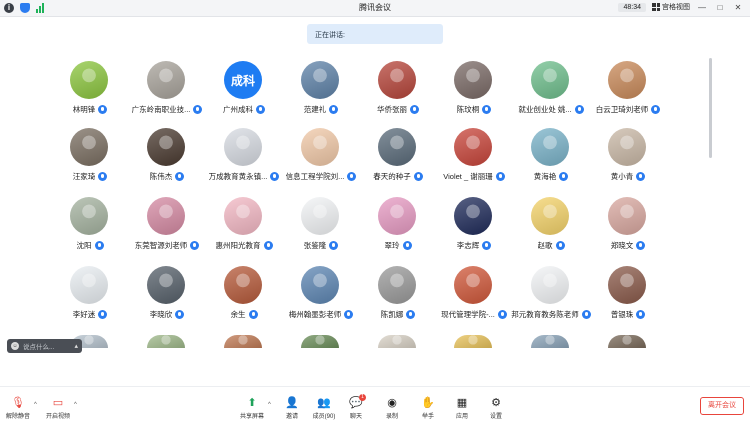  I want to click on video-off-icon: ▭, so click(58, 403).